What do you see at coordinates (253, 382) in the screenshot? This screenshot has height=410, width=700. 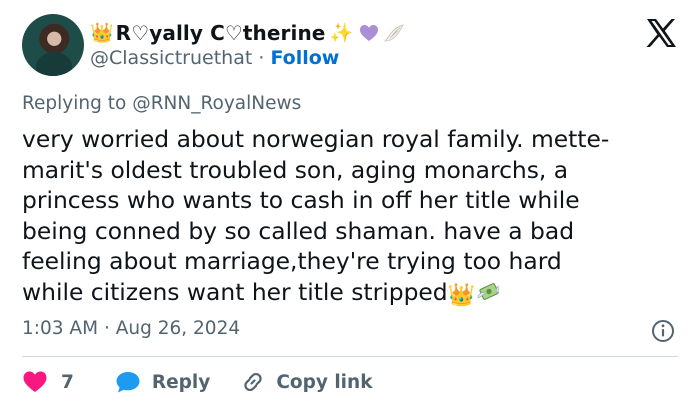 I see `link-icon` at bounding box center [253, 382].